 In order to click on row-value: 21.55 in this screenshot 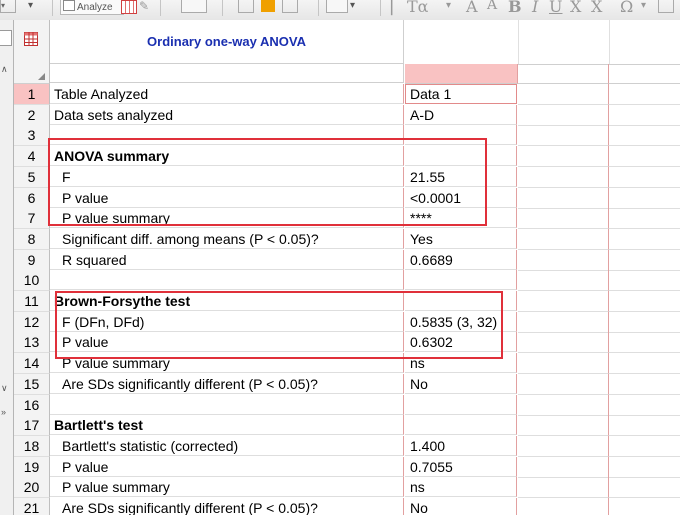, I will do `click(461, 176)`.